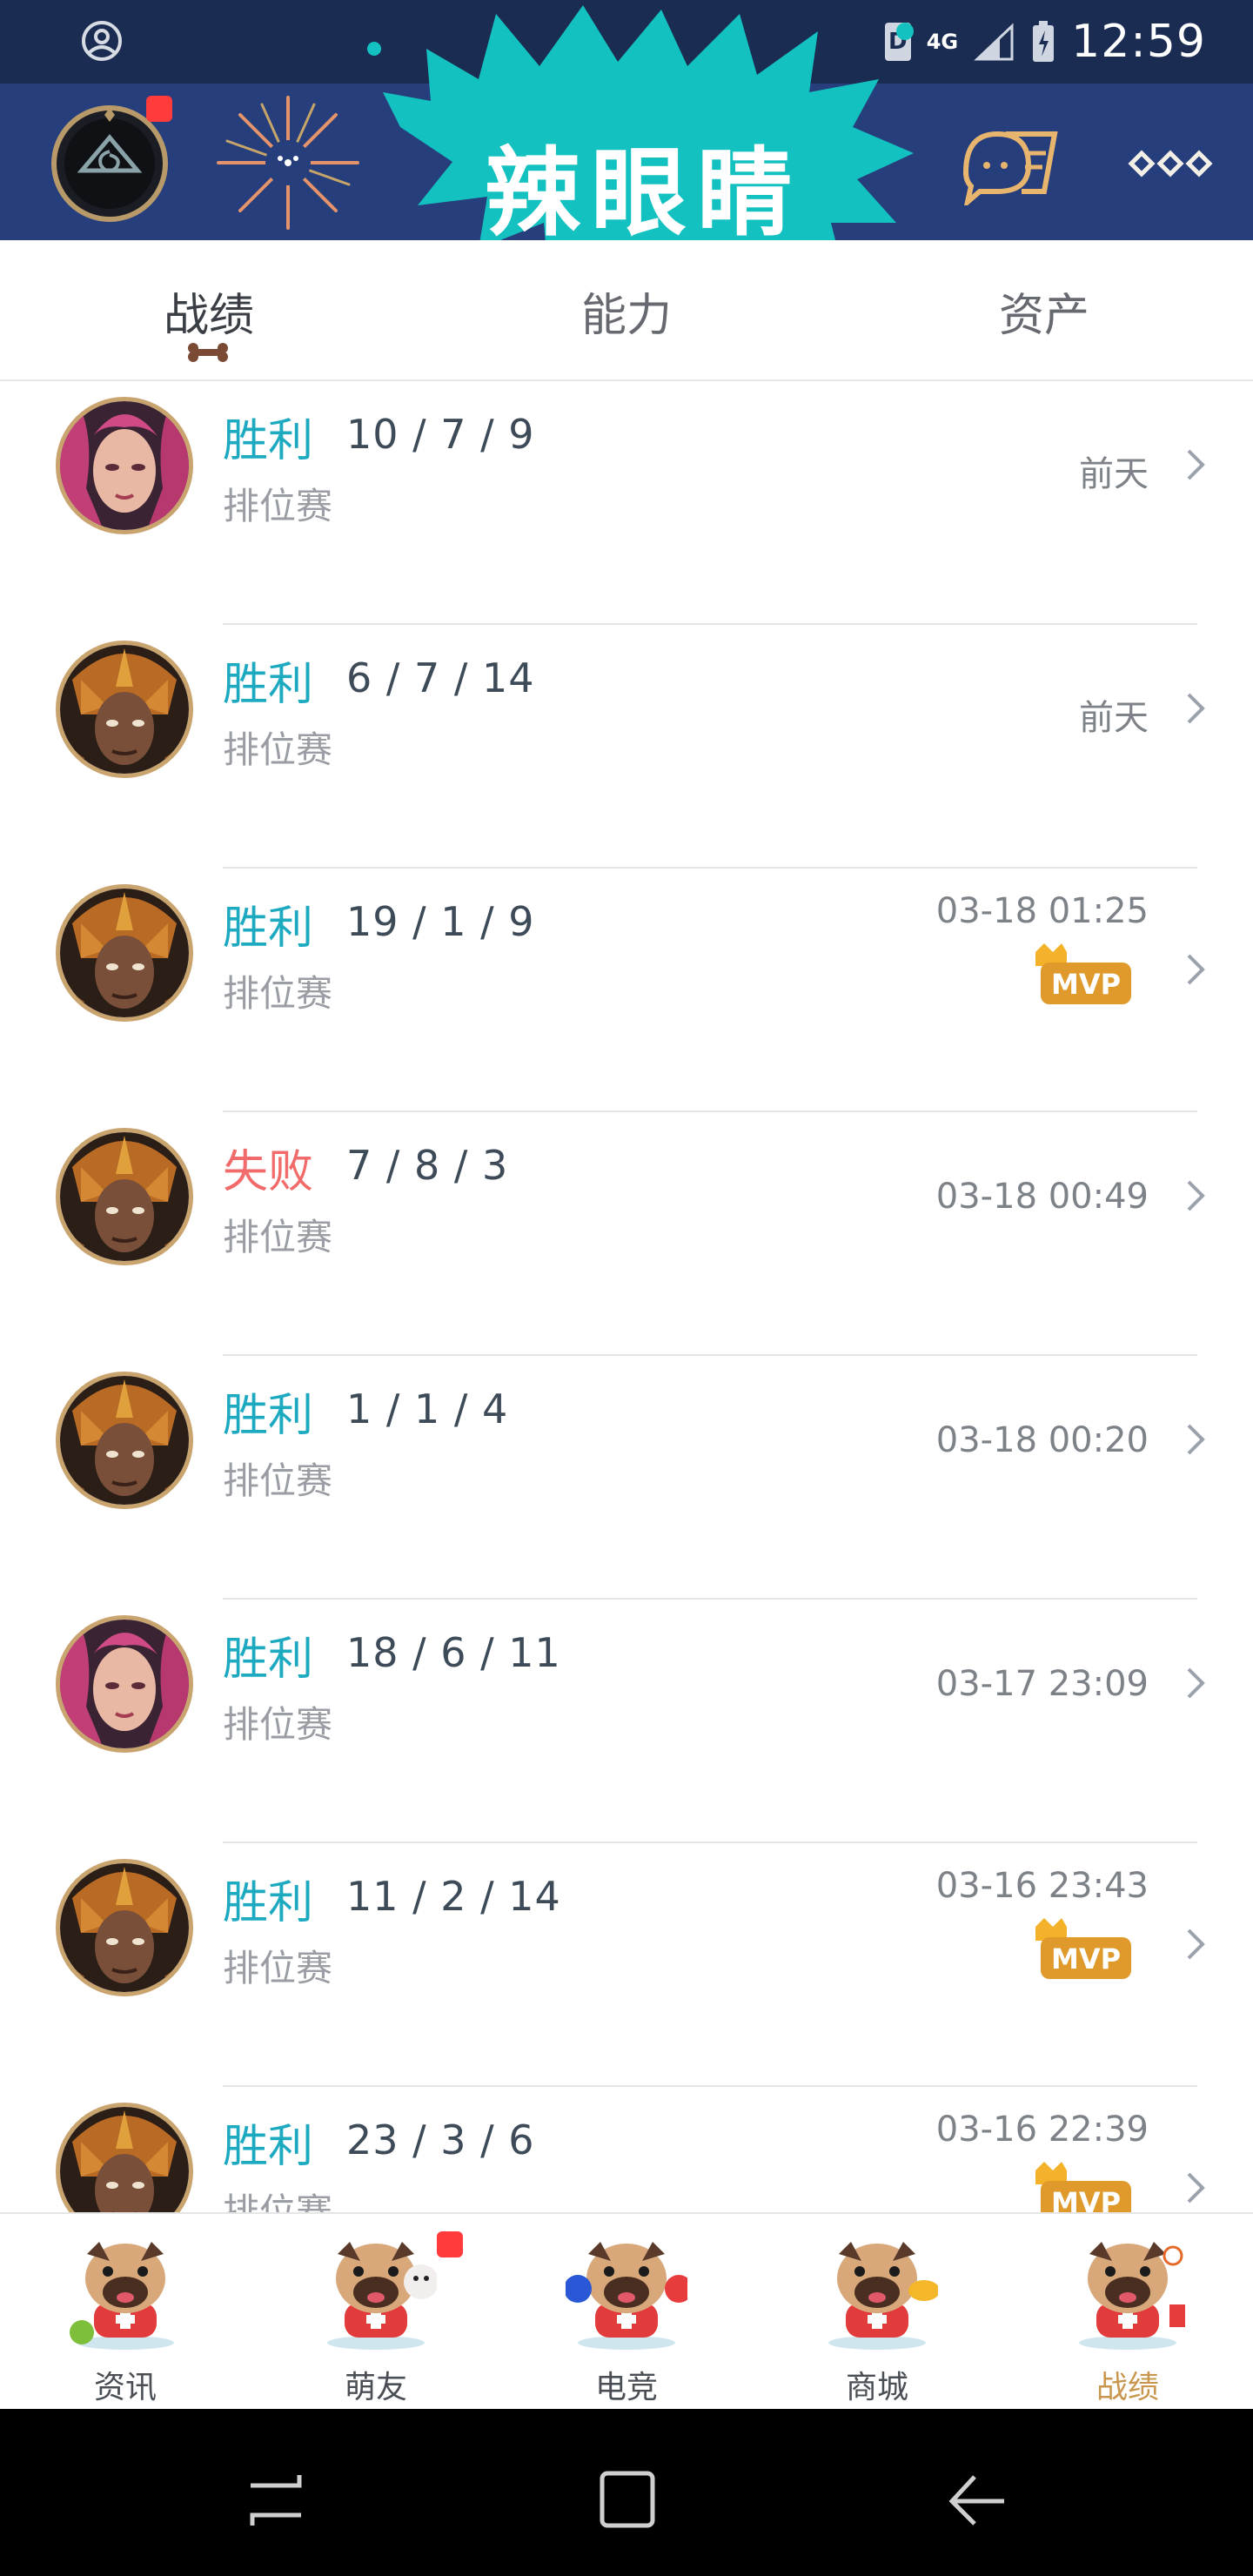 This screenshot has height=2576, width=1253. I want to click on system-nav-bar, so click(626, 2492).